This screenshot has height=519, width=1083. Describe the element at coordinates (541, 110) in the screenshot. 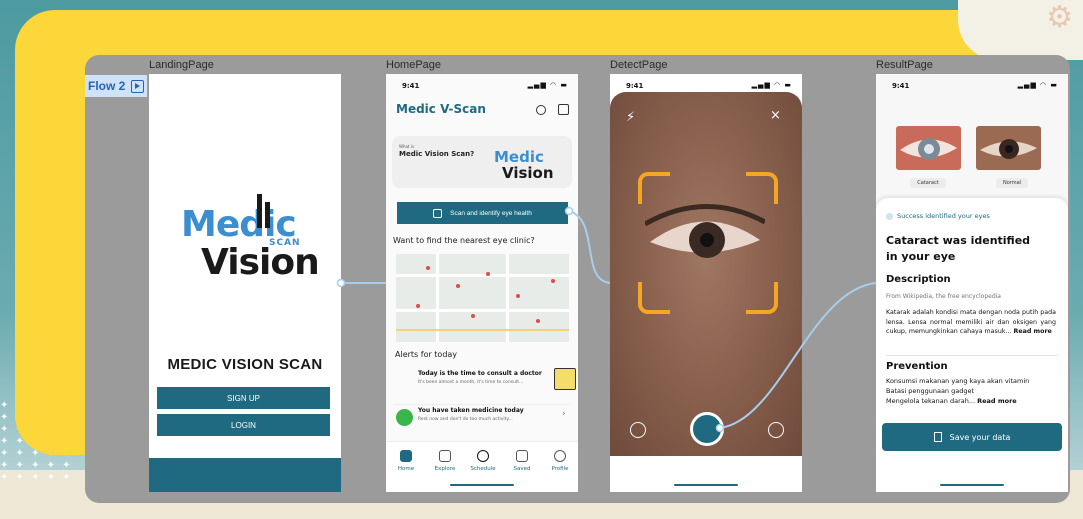

I see `search-icon` at that location.